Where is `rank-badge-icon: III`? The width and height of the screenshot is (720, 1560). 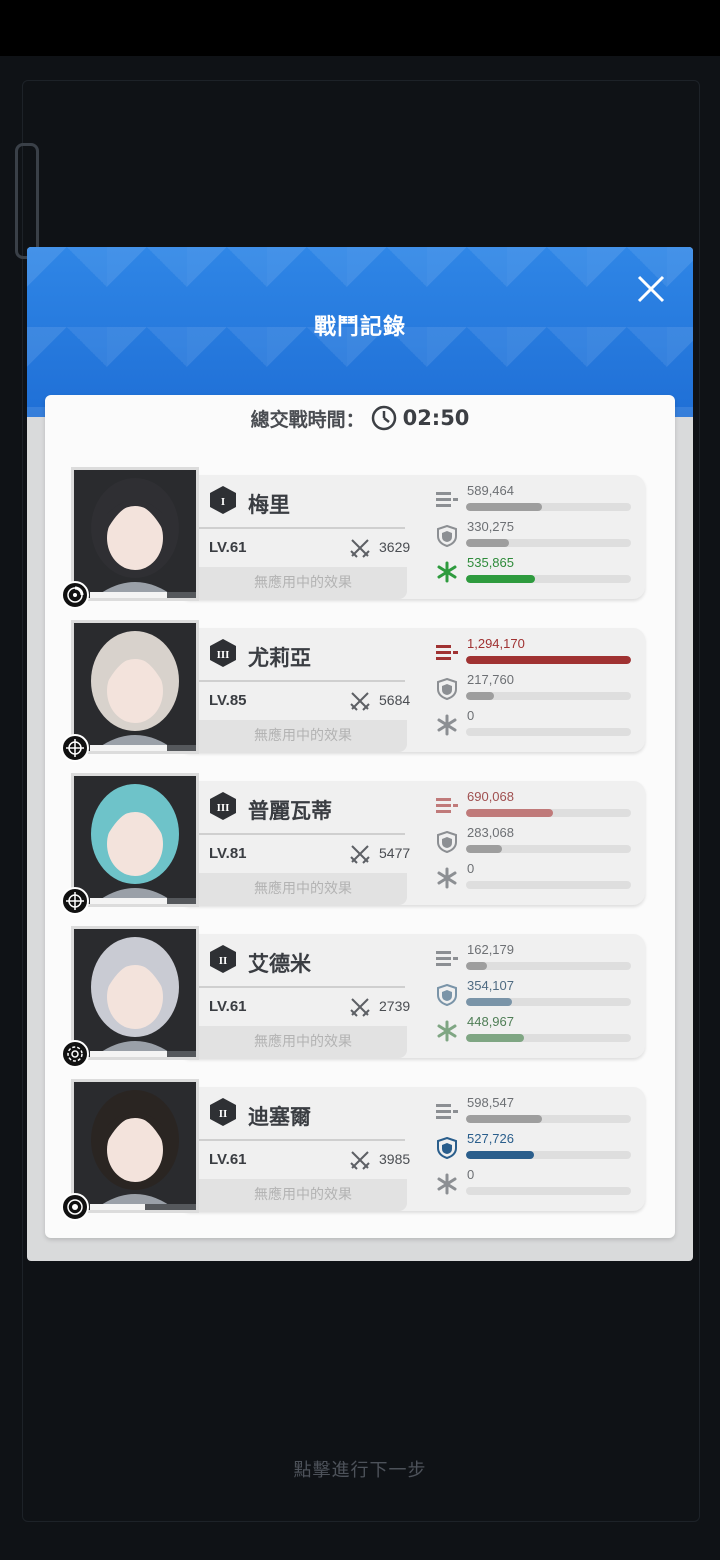
rank-badge-icon: III is located at coordinates (223, 653).